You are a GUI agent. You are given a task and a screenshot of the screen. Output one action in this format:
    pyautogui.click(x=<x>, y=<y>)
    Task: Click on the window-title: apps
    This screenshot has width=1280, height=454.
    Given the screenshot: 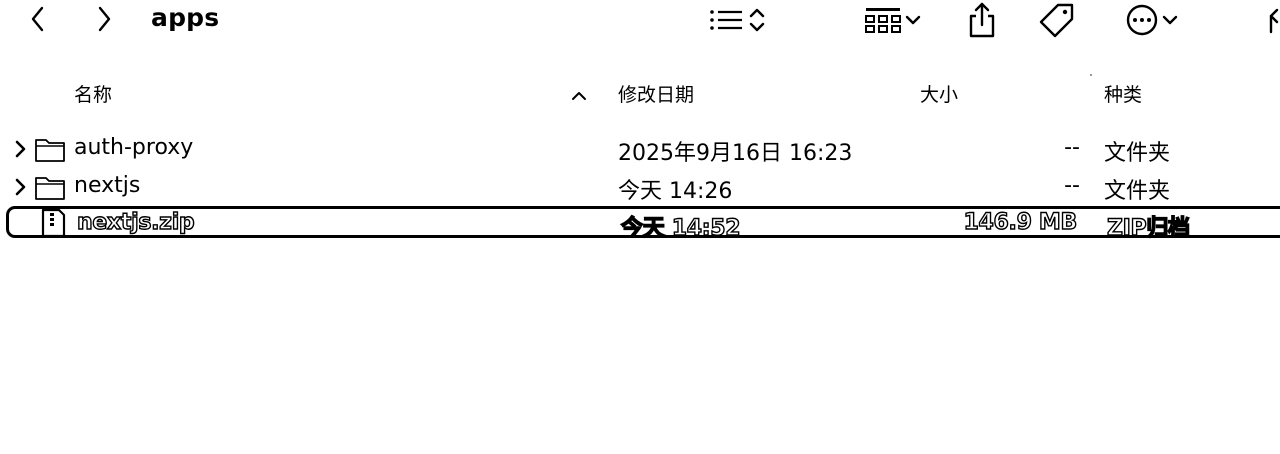 What is the action you would take?
    pyautogui.click(x=185, y=17)
    